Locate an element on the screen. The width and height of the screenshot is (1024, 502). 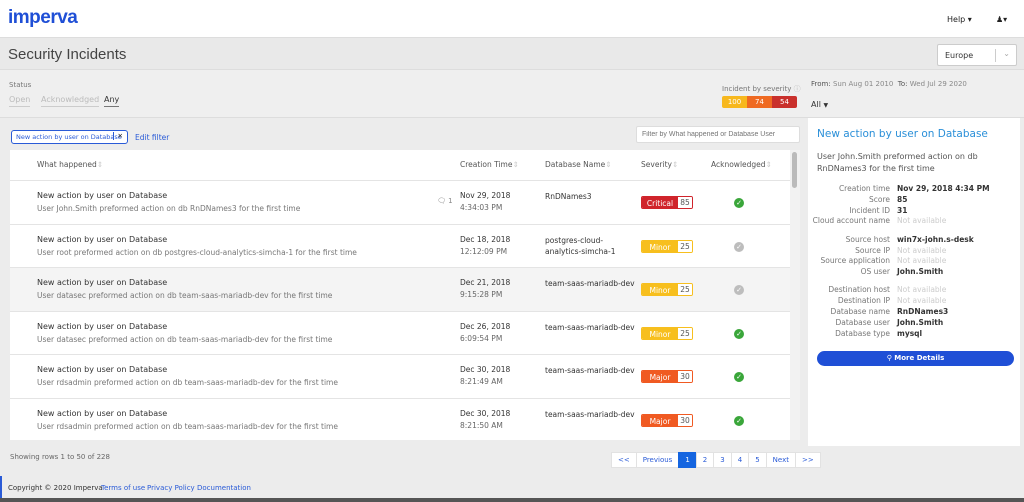
copyright: Copyright © 2020 Imperva is located at coordinates (55, 488).